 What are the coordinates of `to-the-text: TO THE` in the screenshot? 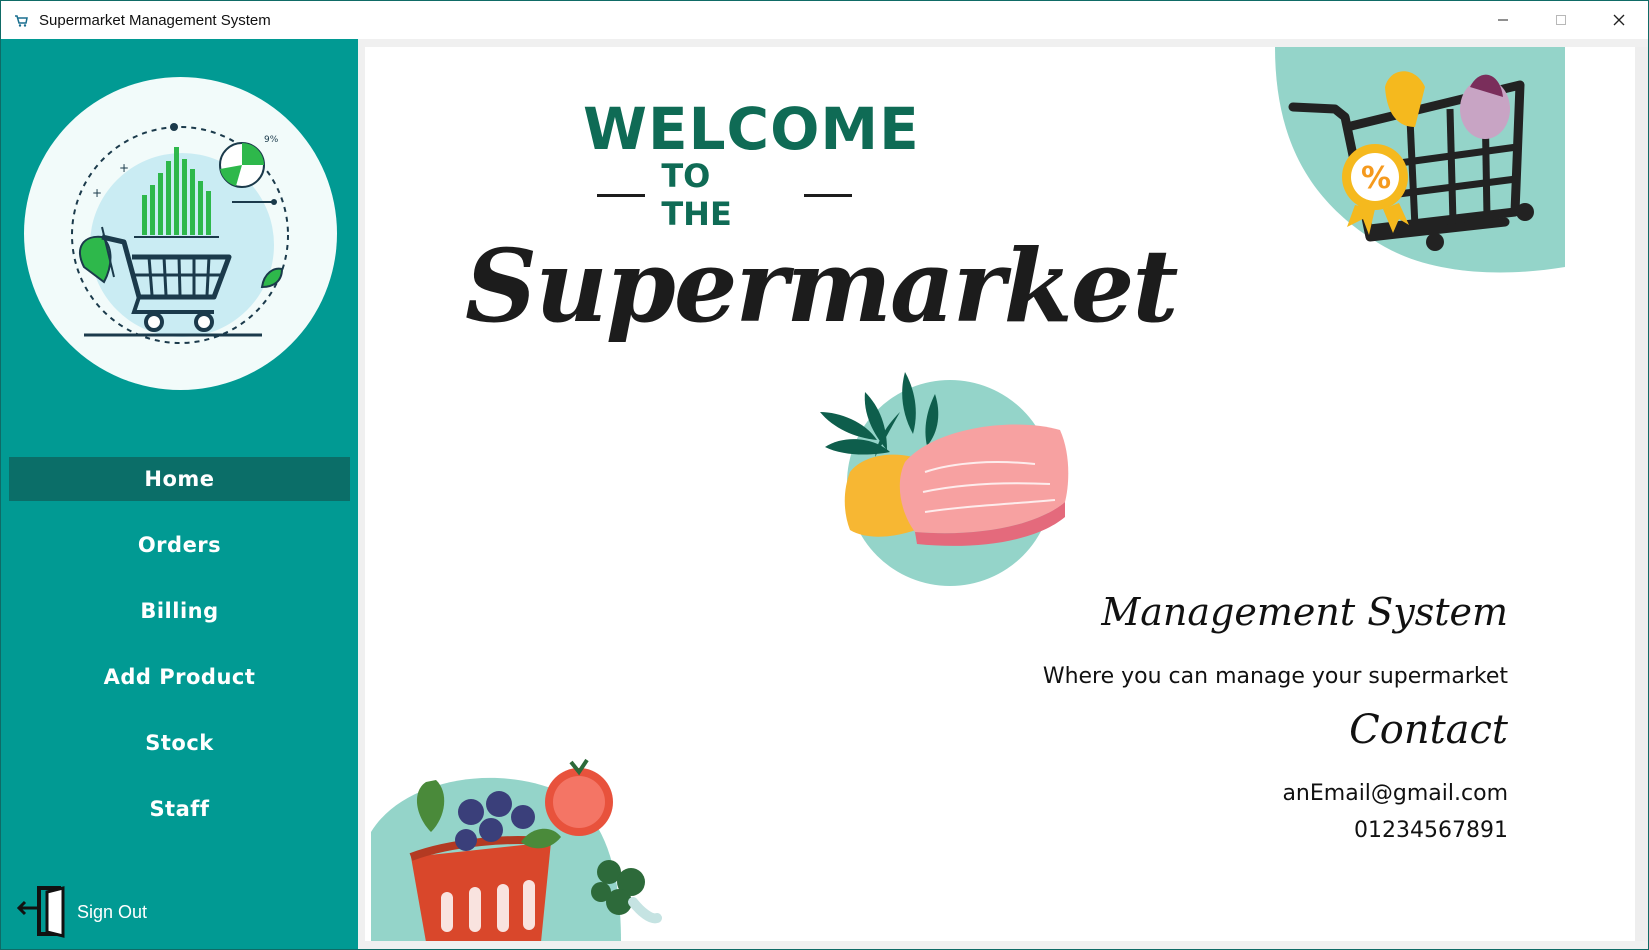 It's located at (696, 195).